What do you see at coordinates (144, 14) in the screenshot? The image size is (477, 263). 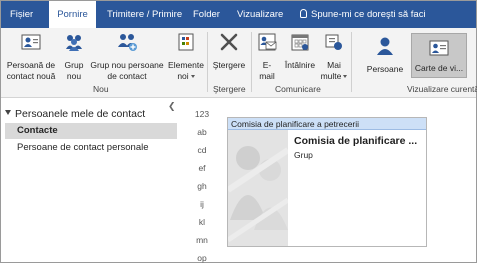 I see `tab-send-receive: Trimitere / Primire` at bounding box center [144, 14].